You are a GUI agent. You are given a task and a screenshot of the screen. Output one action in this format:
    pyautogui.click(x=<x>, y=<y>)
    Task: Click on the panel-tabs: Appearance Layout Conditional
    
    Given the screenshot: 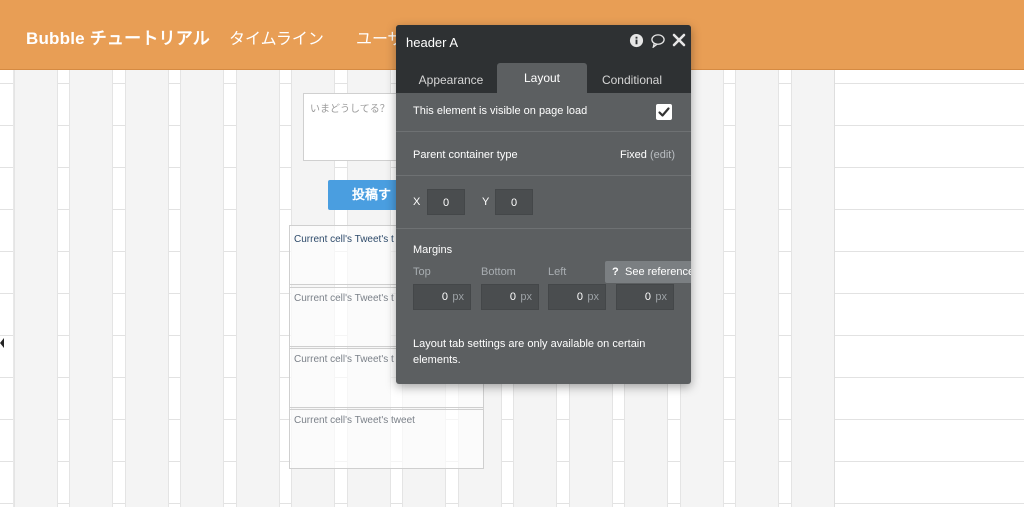 What is the action you would take?
    pyautogui.click(x=543, y=76)
    